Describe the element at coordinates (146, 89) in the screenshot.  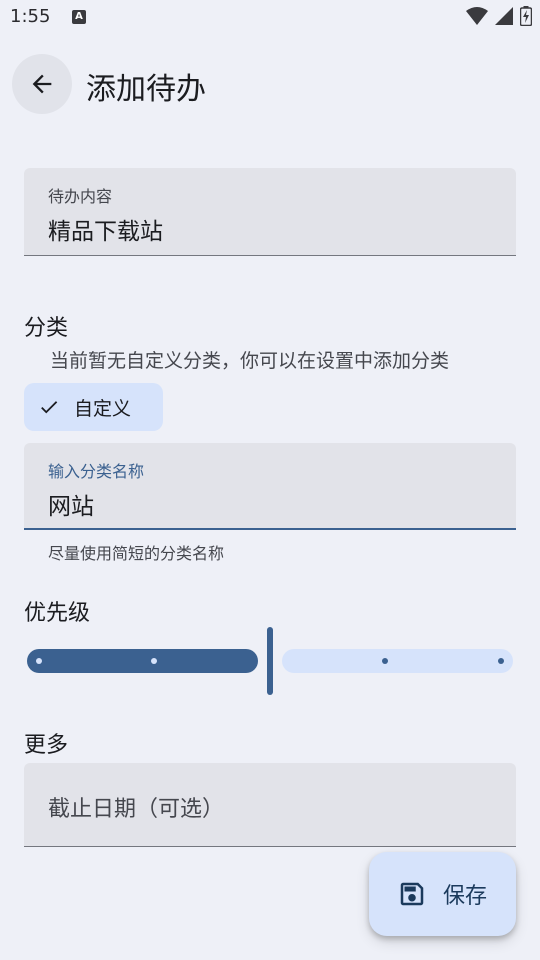
I see `page-title: 添加待办` at that location.